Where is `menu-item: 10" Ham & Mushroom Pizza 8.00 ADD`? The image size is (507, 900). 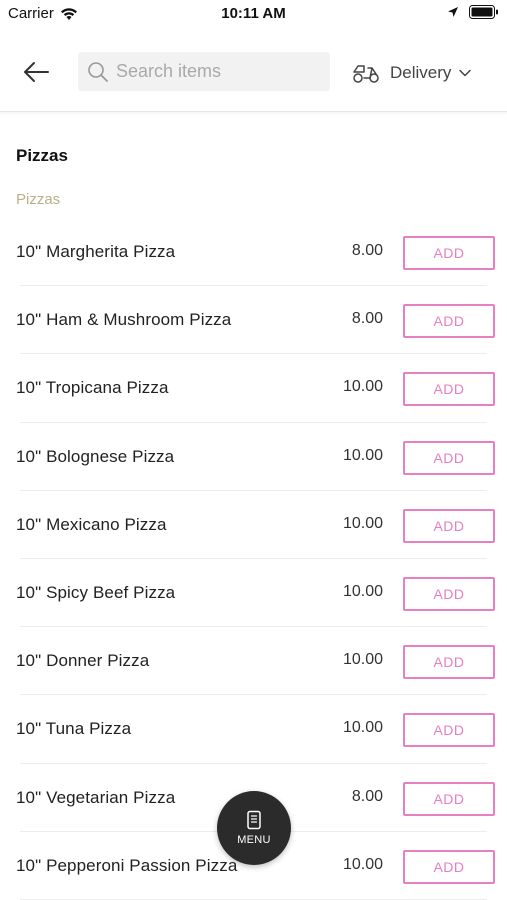 menu-item: 10" Ham & Mushroom Pizza 8.00 ADD is located at coordinates (253, 320).